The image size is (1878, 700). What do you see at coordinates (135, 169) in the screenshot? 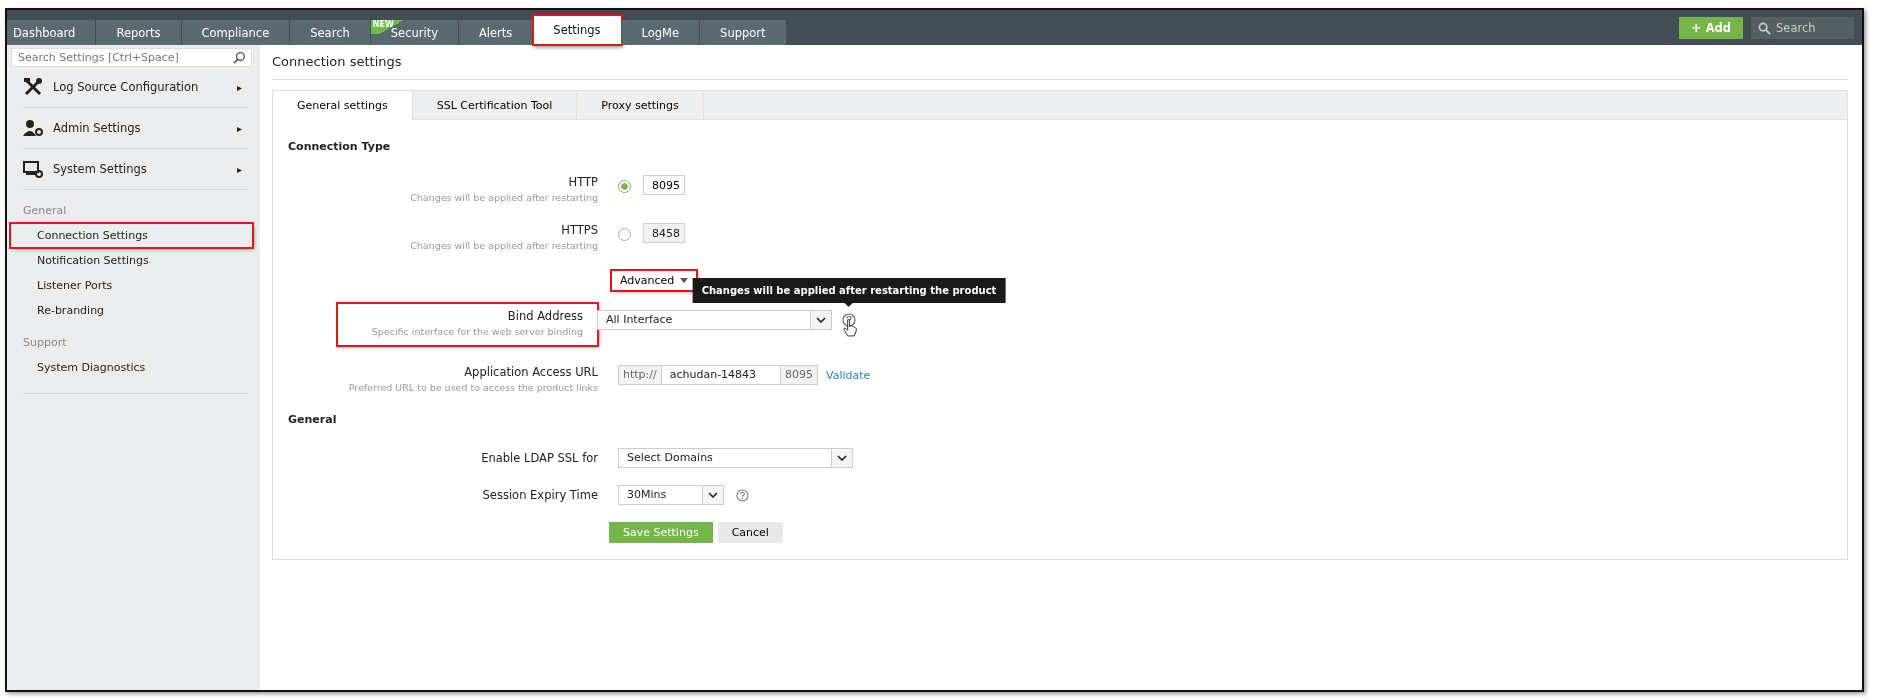
I see `sidebar-menu-item: System Settings ▸` at bounding box center [135, 169].